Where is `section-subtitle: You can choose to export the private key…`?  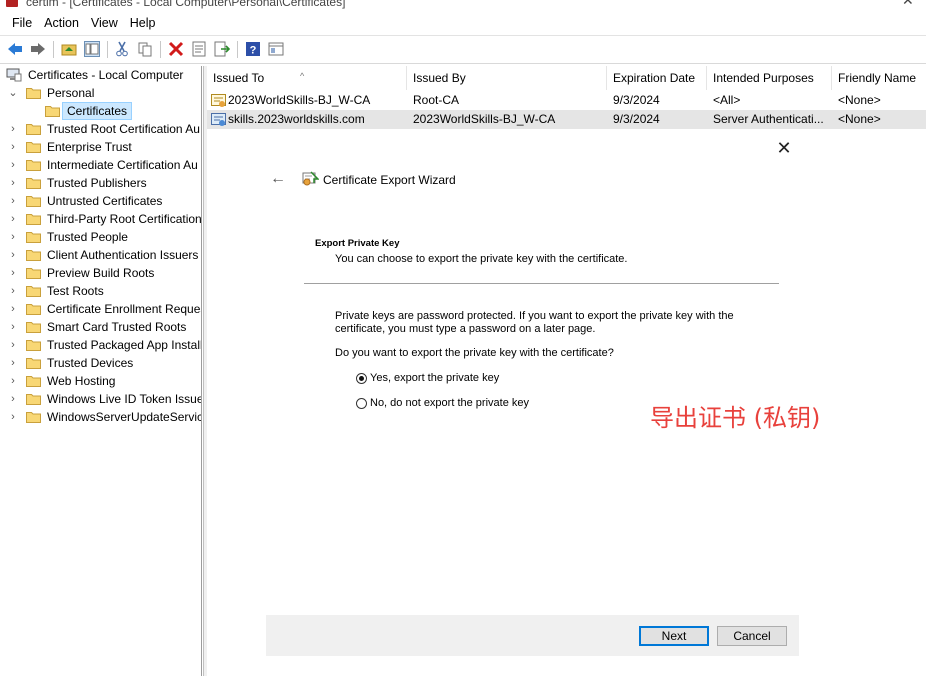
section-subtitle: You can choose to export the private key… is located at coordinates (481, 259).